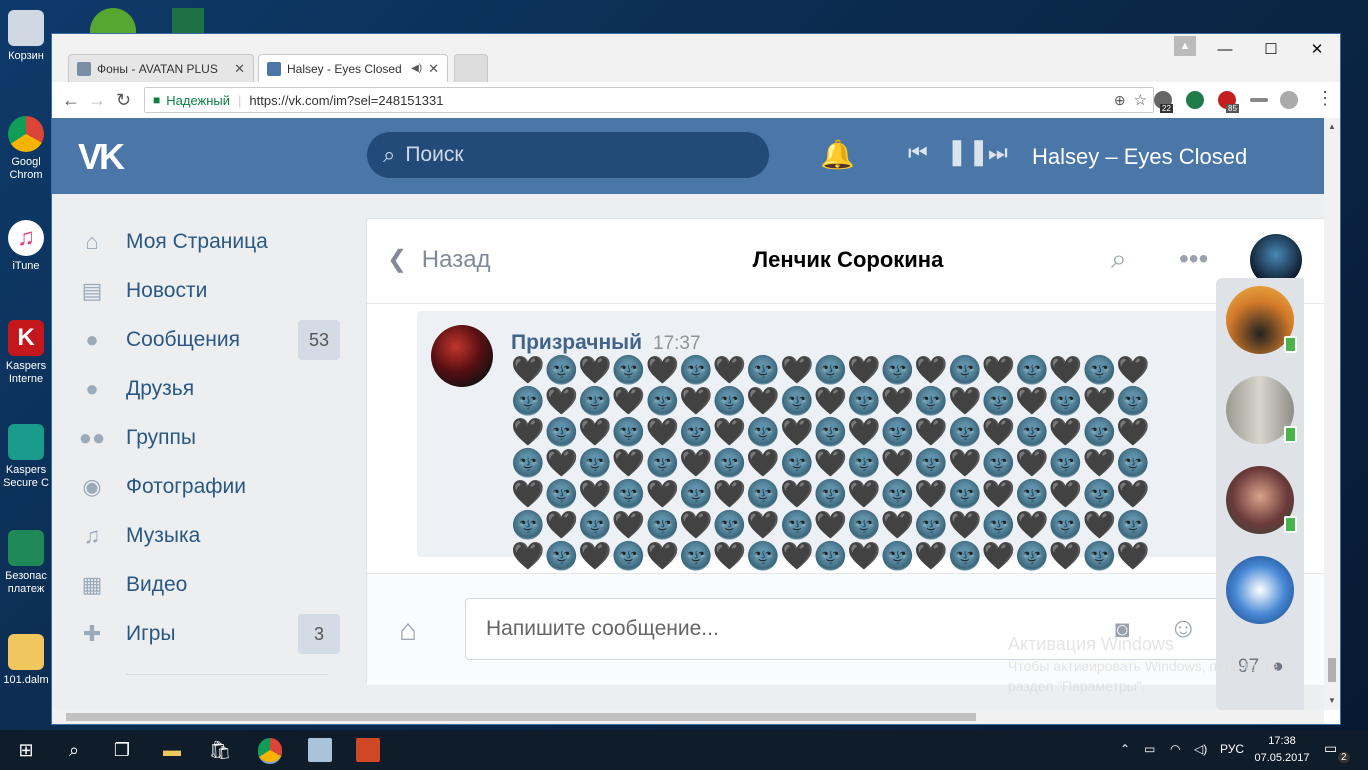 Image resolution: width=1368 pixels, height=770 pixels. I want to click on recycle-bin-shortcut: Корзин, so click(26, 36).